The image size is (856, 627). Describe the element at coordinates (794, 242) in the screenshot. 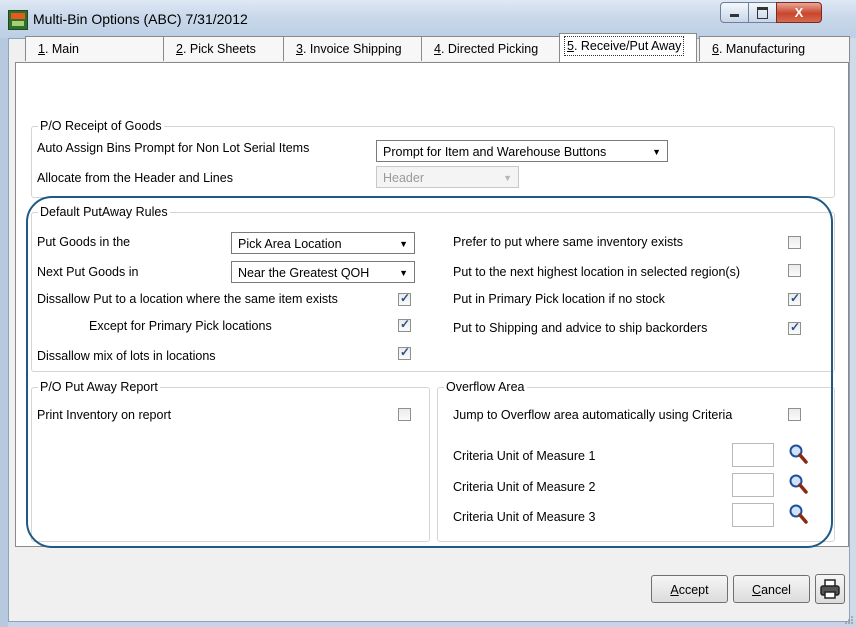

I see `prefer-same-checkbox` at that location.